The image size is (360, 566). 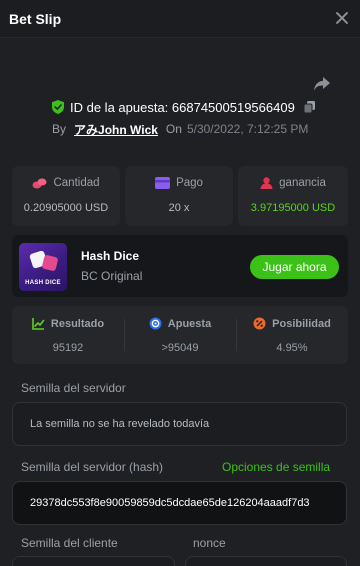 I want to click on chance-value: 4.95%, so click(x=292, y=348).